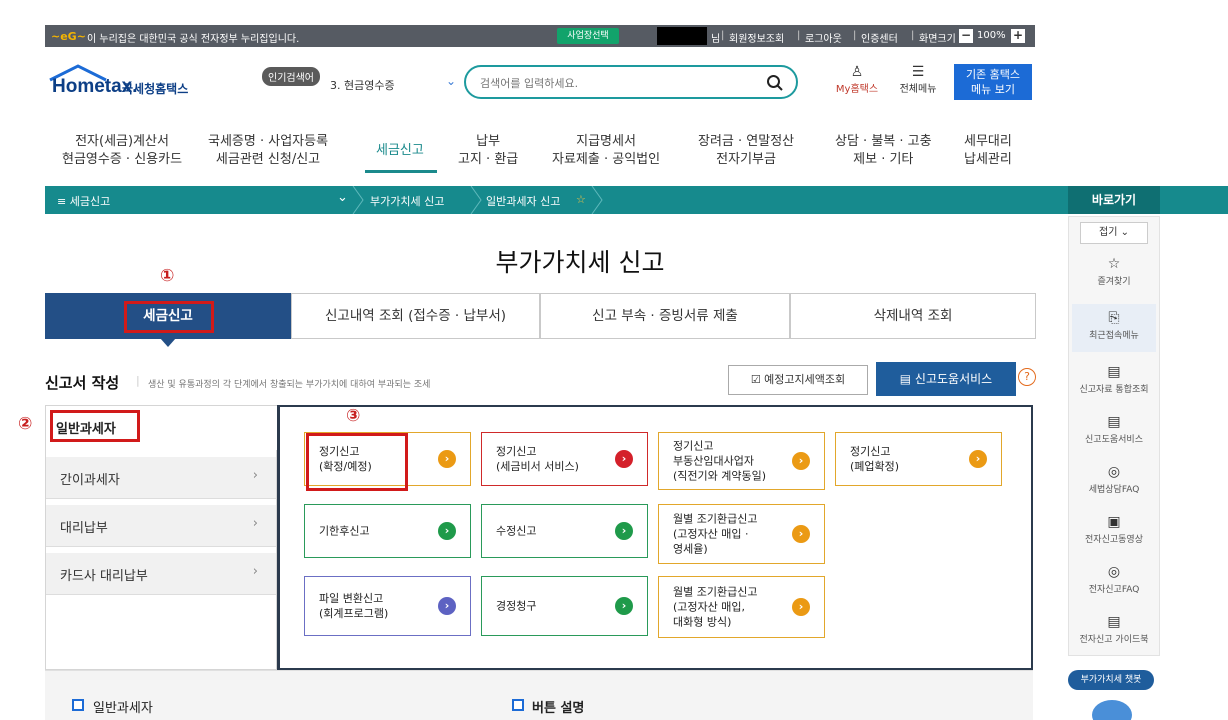 The height and width of the screenshot is (720, 1228). I want to click on list-item-label: 간이과세자, so click(90, 480).